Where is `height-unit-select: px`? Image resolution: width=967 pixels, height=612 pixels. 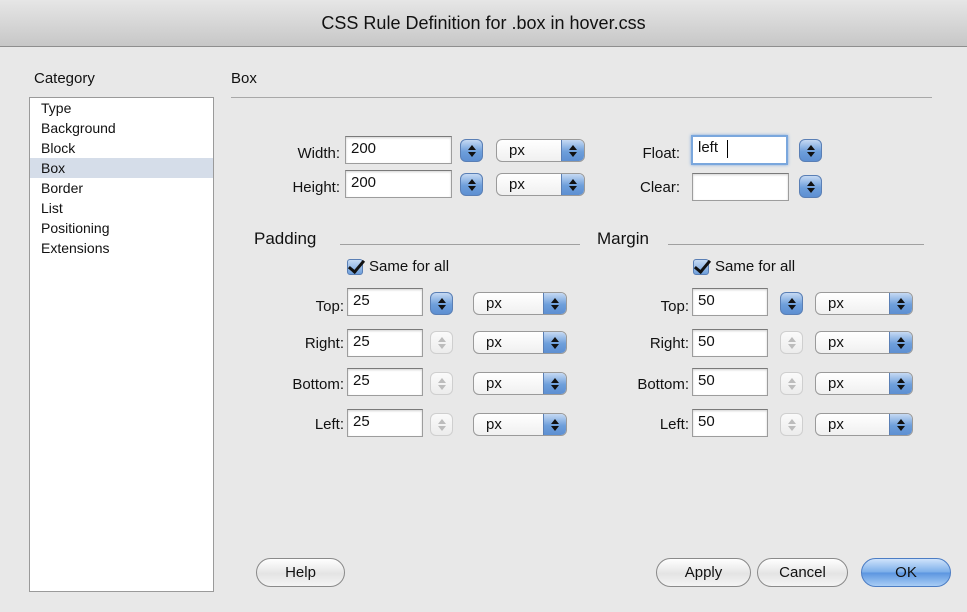 height-unit-select: px is located at coordinates (540, 184).